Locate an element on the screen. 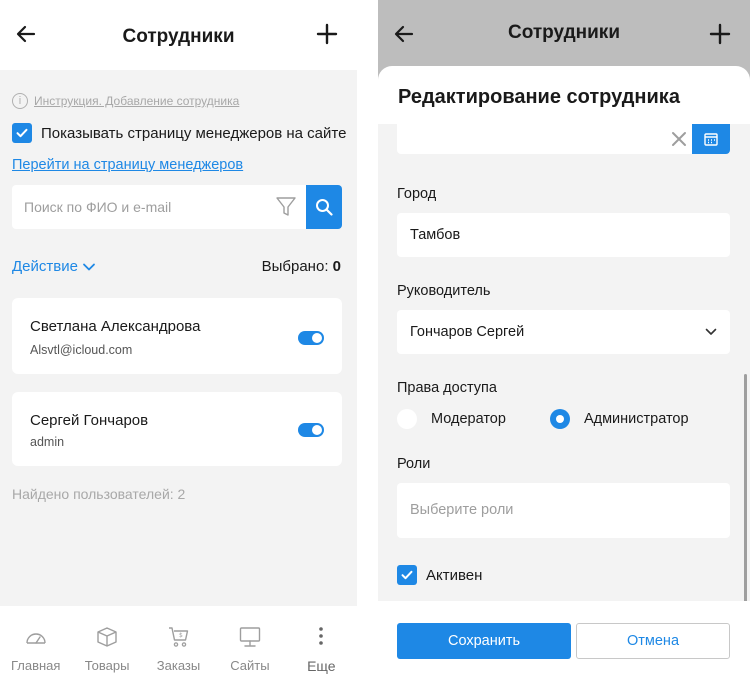 The height and width of the screenshot is (688, 750). dashboard-icon is located at coordinates (36, 638).